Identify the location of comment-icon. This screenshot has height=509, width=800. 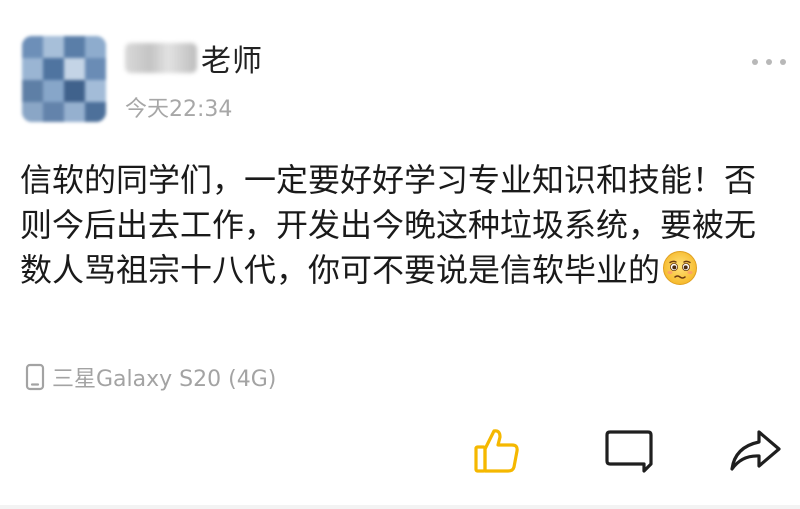
(629, 451).